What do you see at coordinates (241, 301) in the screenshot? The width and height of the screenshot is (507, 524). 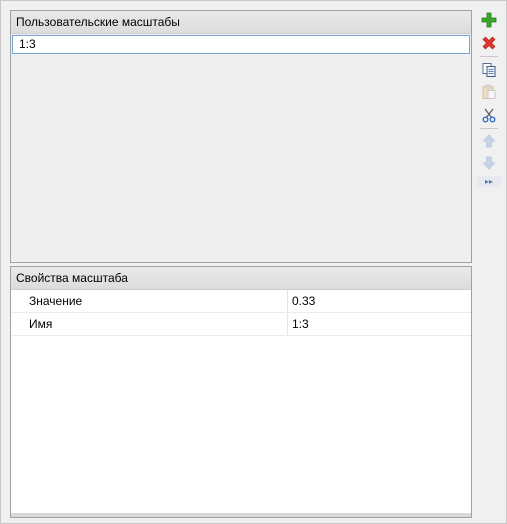 I see `property-row-value: Значение 0.33` at bounding box center [241, 301].